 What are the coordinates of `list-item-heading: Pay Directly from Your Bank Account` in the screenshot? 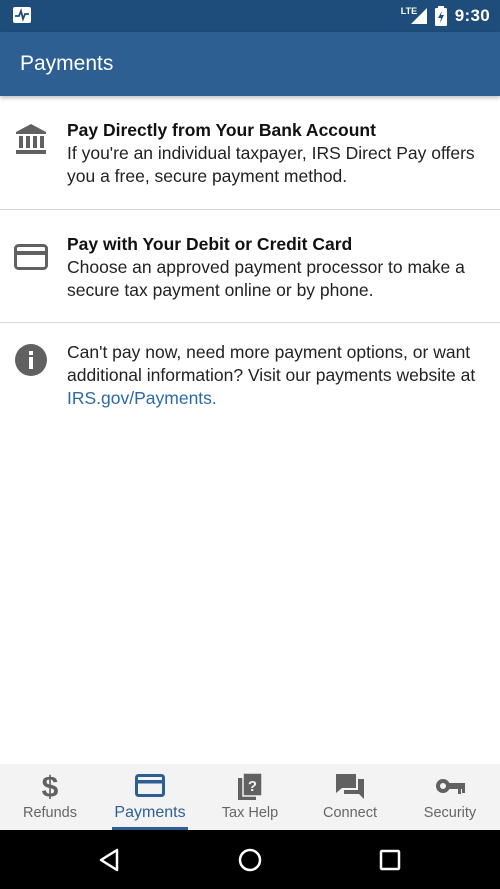 It's located at (221, 130).